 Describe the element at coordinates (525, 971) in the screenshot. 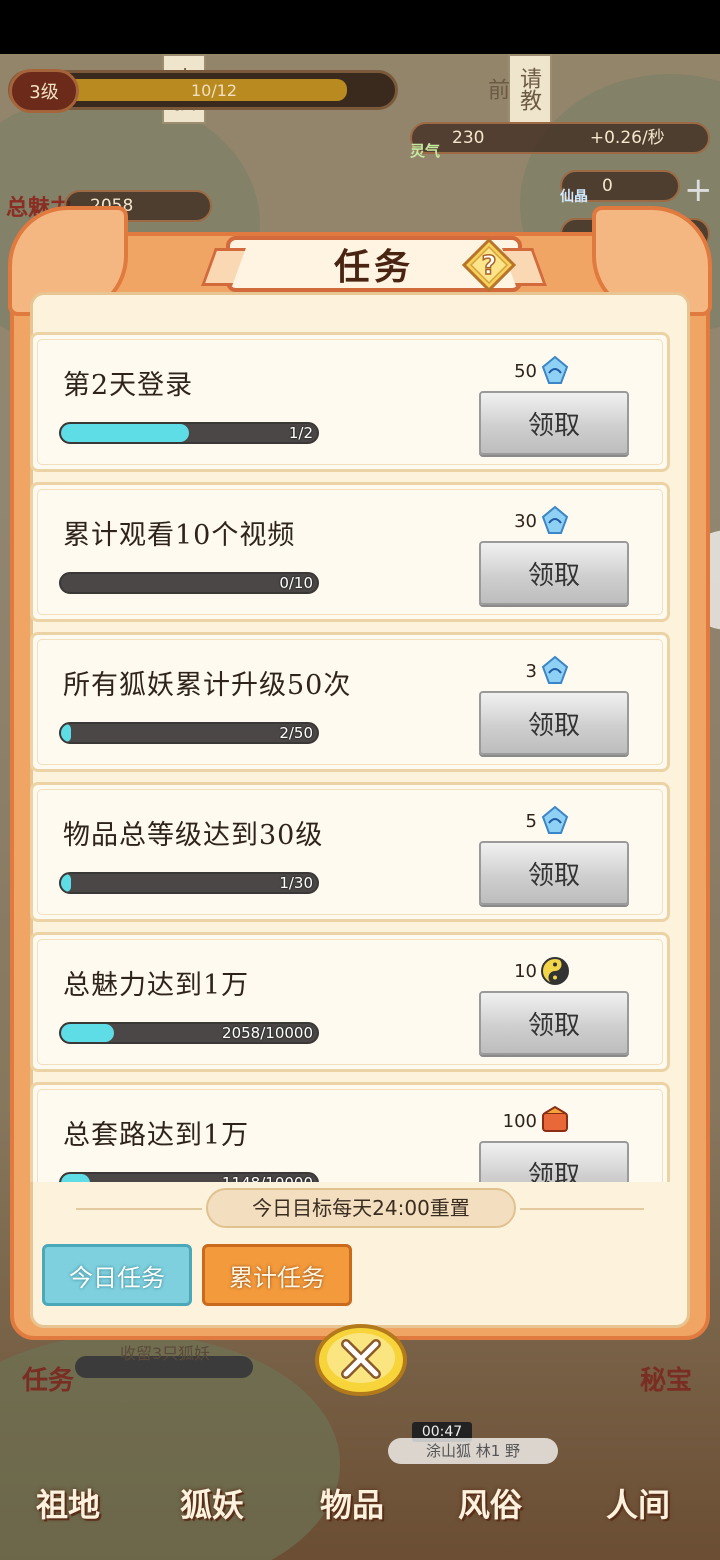

I see `reward-value: 10` at that location.